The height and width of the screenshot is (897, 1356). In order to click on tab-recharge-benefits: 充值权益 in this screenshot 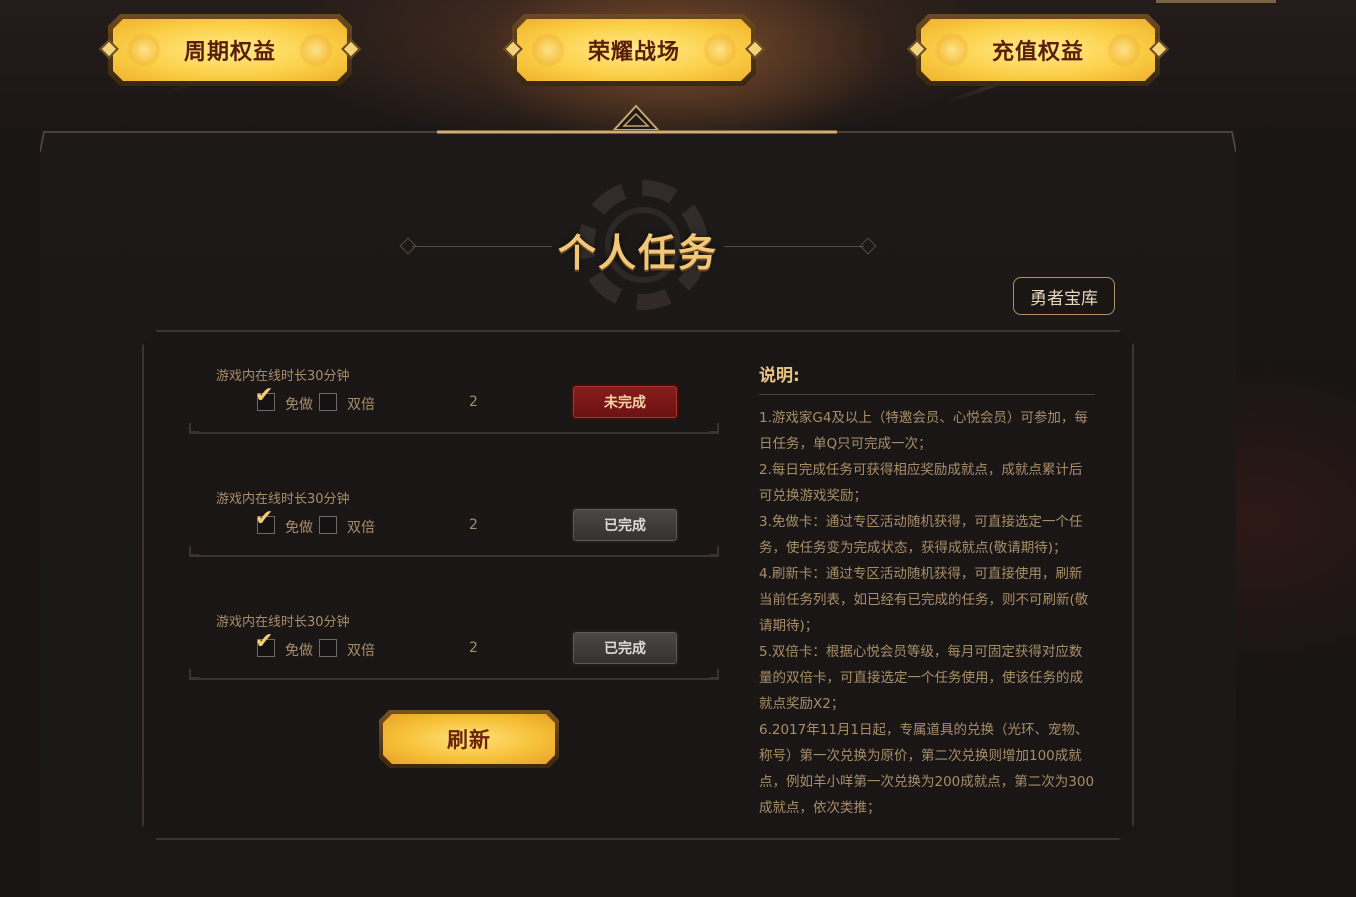, I will do `click(1038, 50)`.